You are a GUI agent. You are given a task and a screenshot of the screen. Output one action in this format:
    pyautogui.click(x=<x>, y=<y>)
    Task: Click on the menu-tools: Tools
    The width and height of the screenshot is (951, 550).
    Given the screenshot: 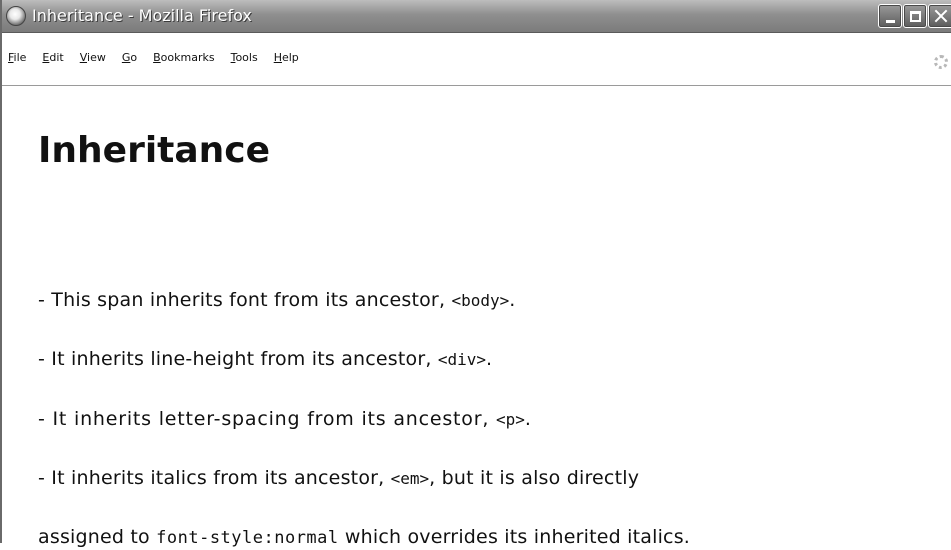 What is the action you would take?
    pyautogui.click(x=244, y=57)
    